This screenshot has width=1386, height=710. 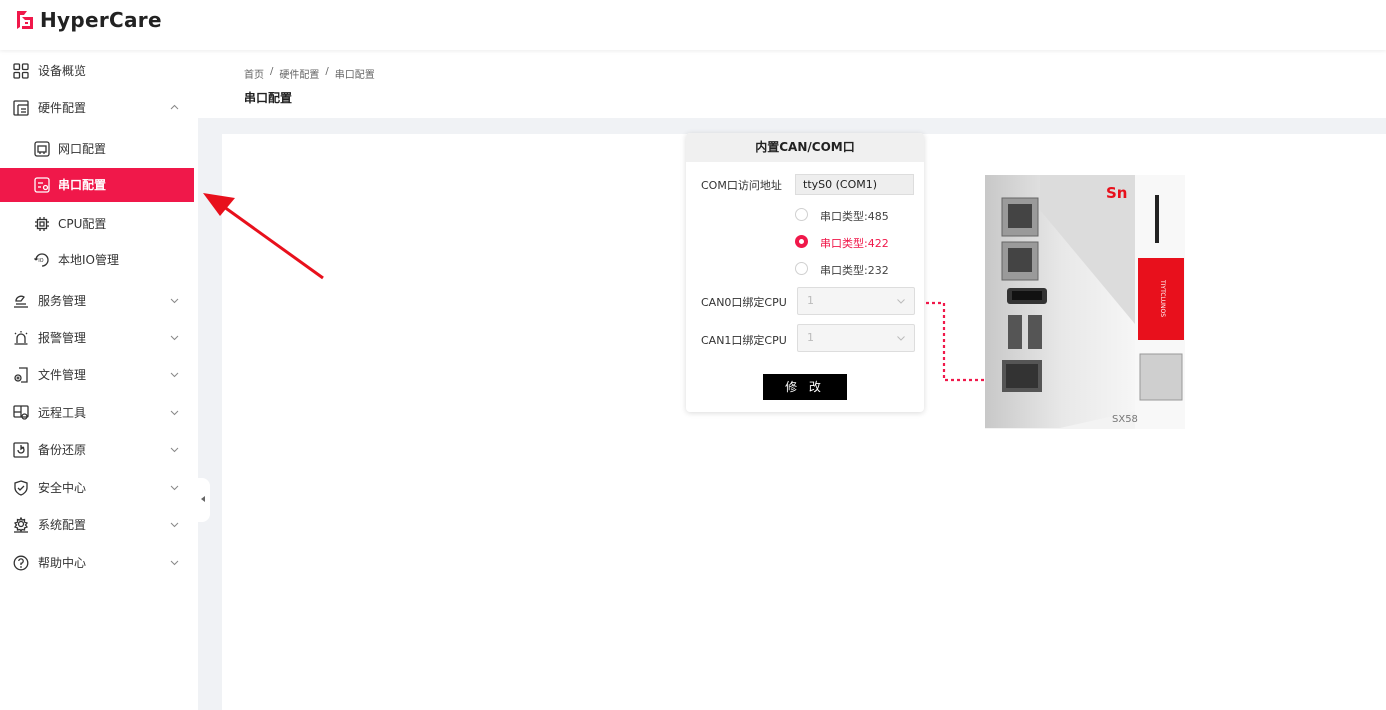 I want to click on can1-cpu-value: 1, so click(x=810, y=337).